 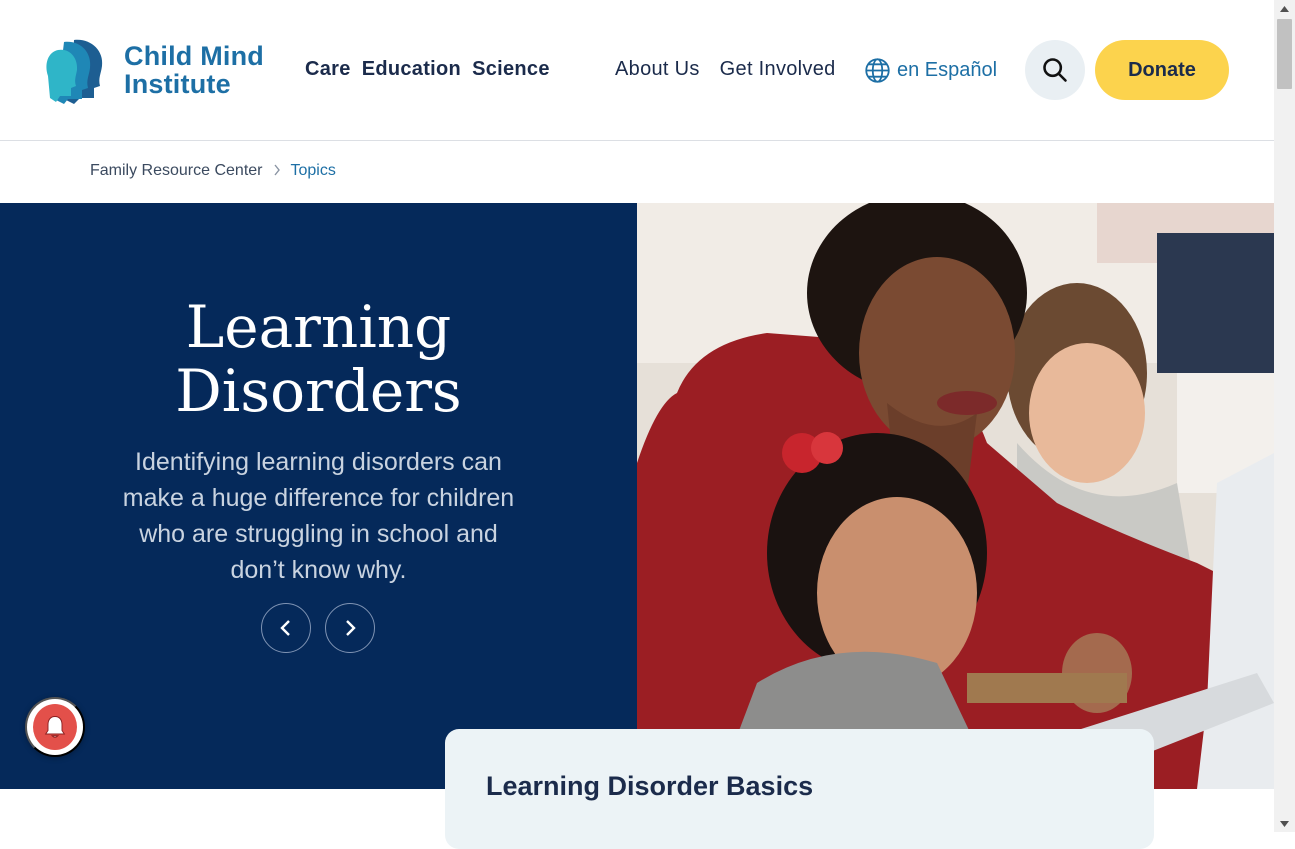 What do you see at coordinates (877, 70) in the screenshot?
I see `globe-icon` at bounding box center [877, 70].